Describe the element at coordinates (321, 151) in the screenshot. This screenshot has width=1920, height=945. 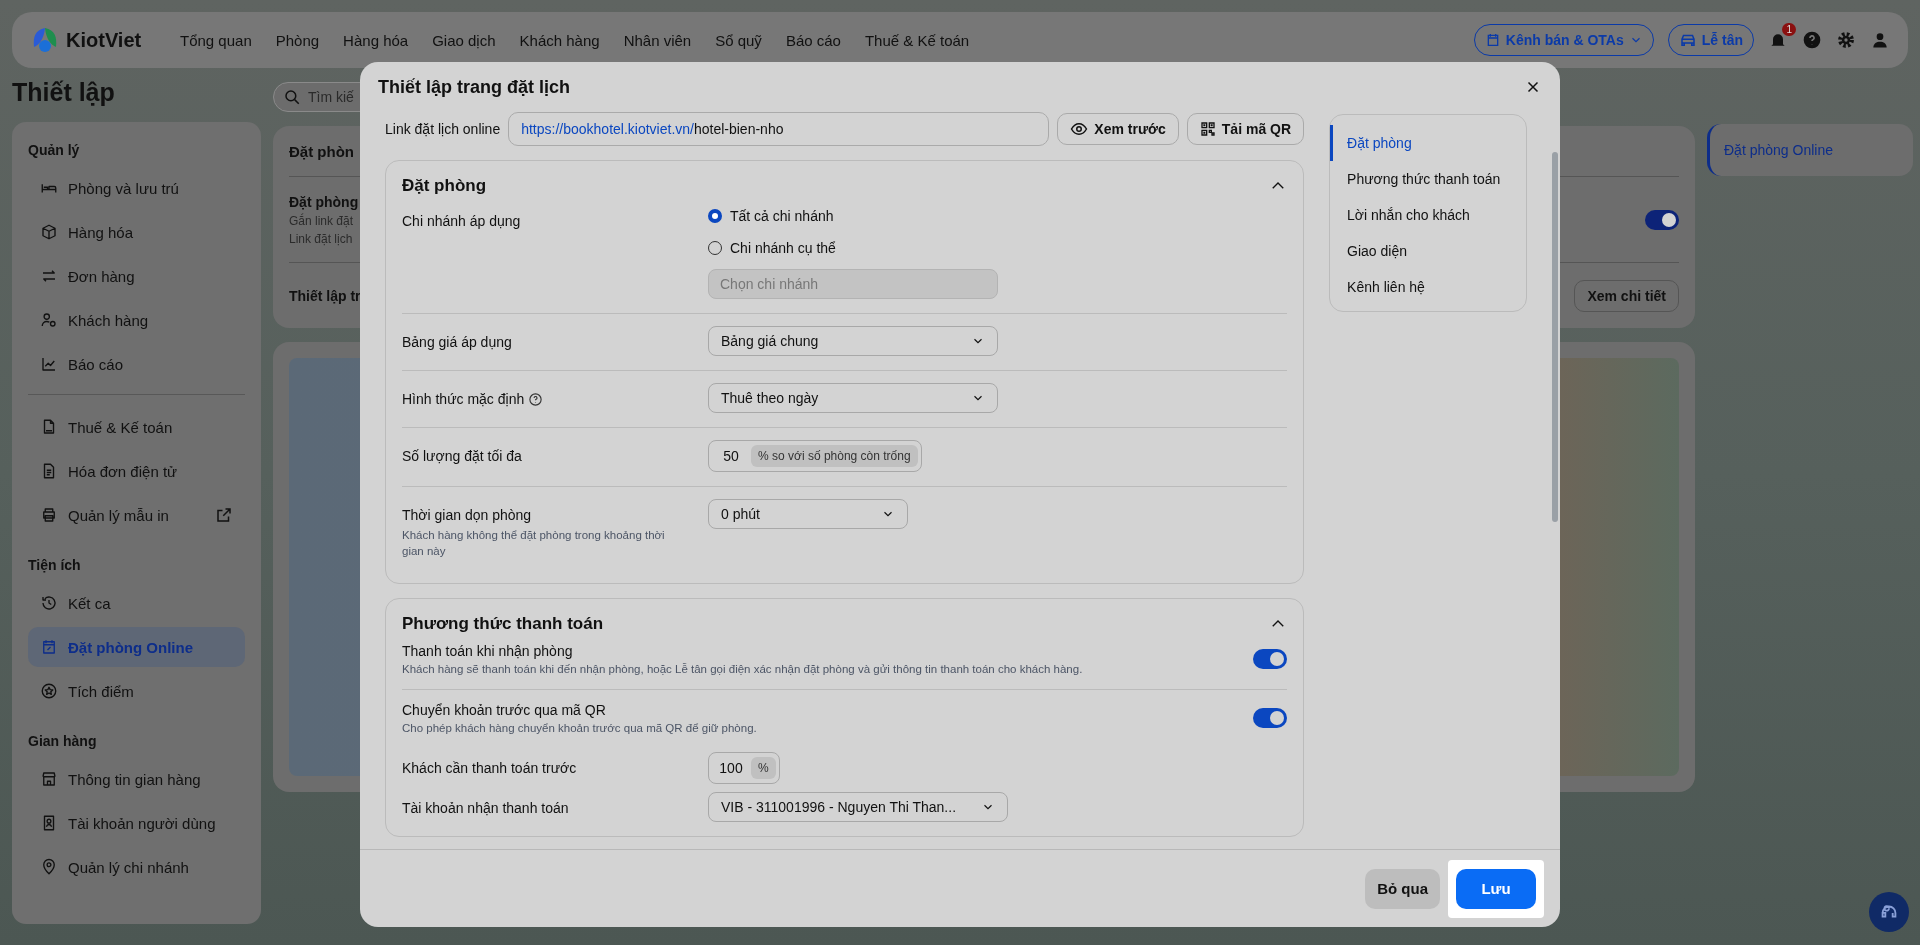
I see `card-title: Đặt phòn` at that location.